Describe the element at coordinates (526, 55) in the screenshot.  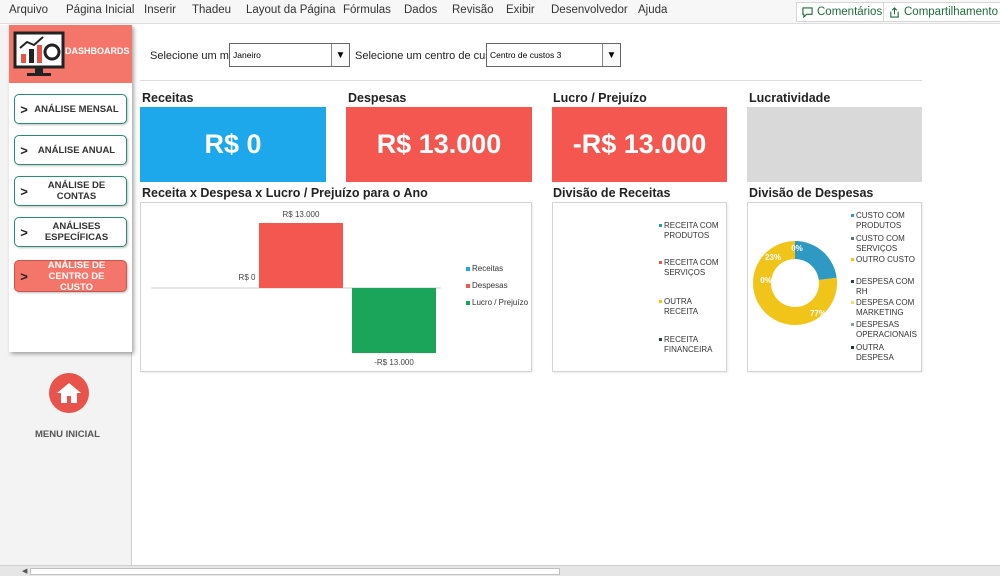
I see `cost-center-value: Centro de custos 3` at that location.